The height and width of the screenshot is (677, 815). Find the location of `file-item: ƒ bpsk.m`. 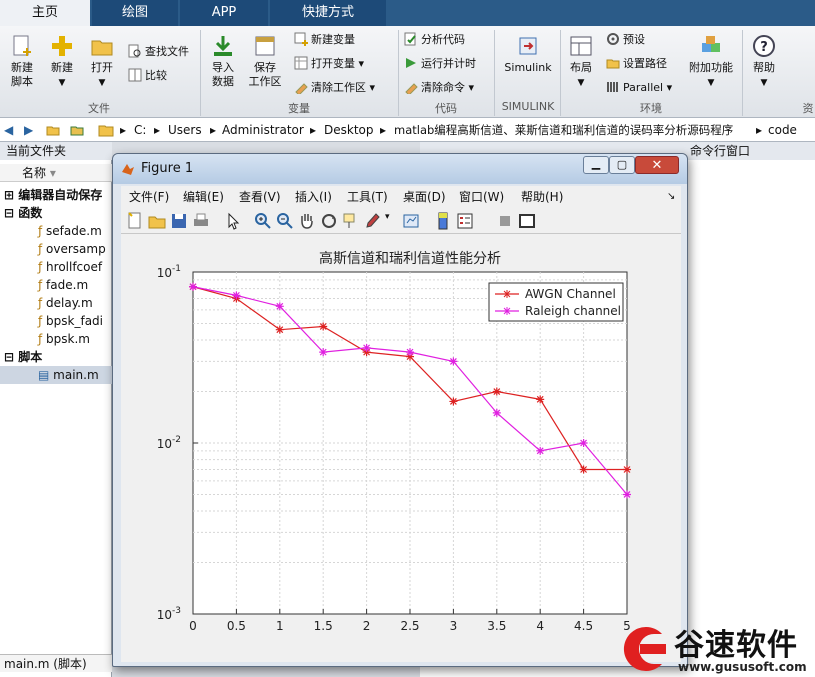

file-item: ƒ bpsk.m is located at coordinates (45, 339).